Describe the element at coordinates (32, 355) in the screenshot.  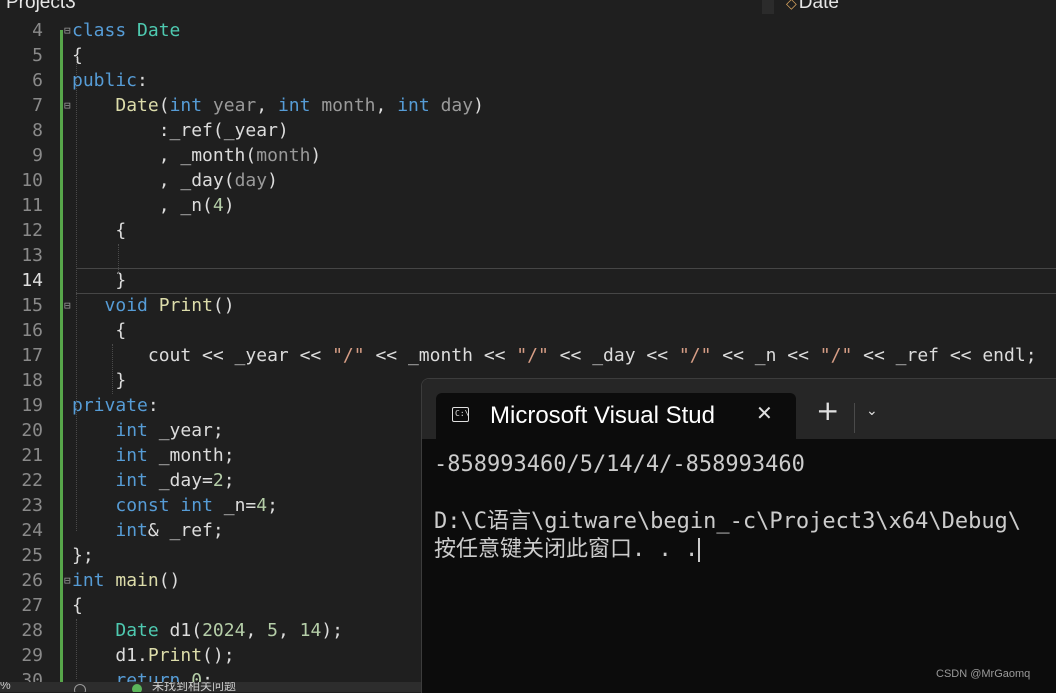
I see `line-number: 17` at that location.